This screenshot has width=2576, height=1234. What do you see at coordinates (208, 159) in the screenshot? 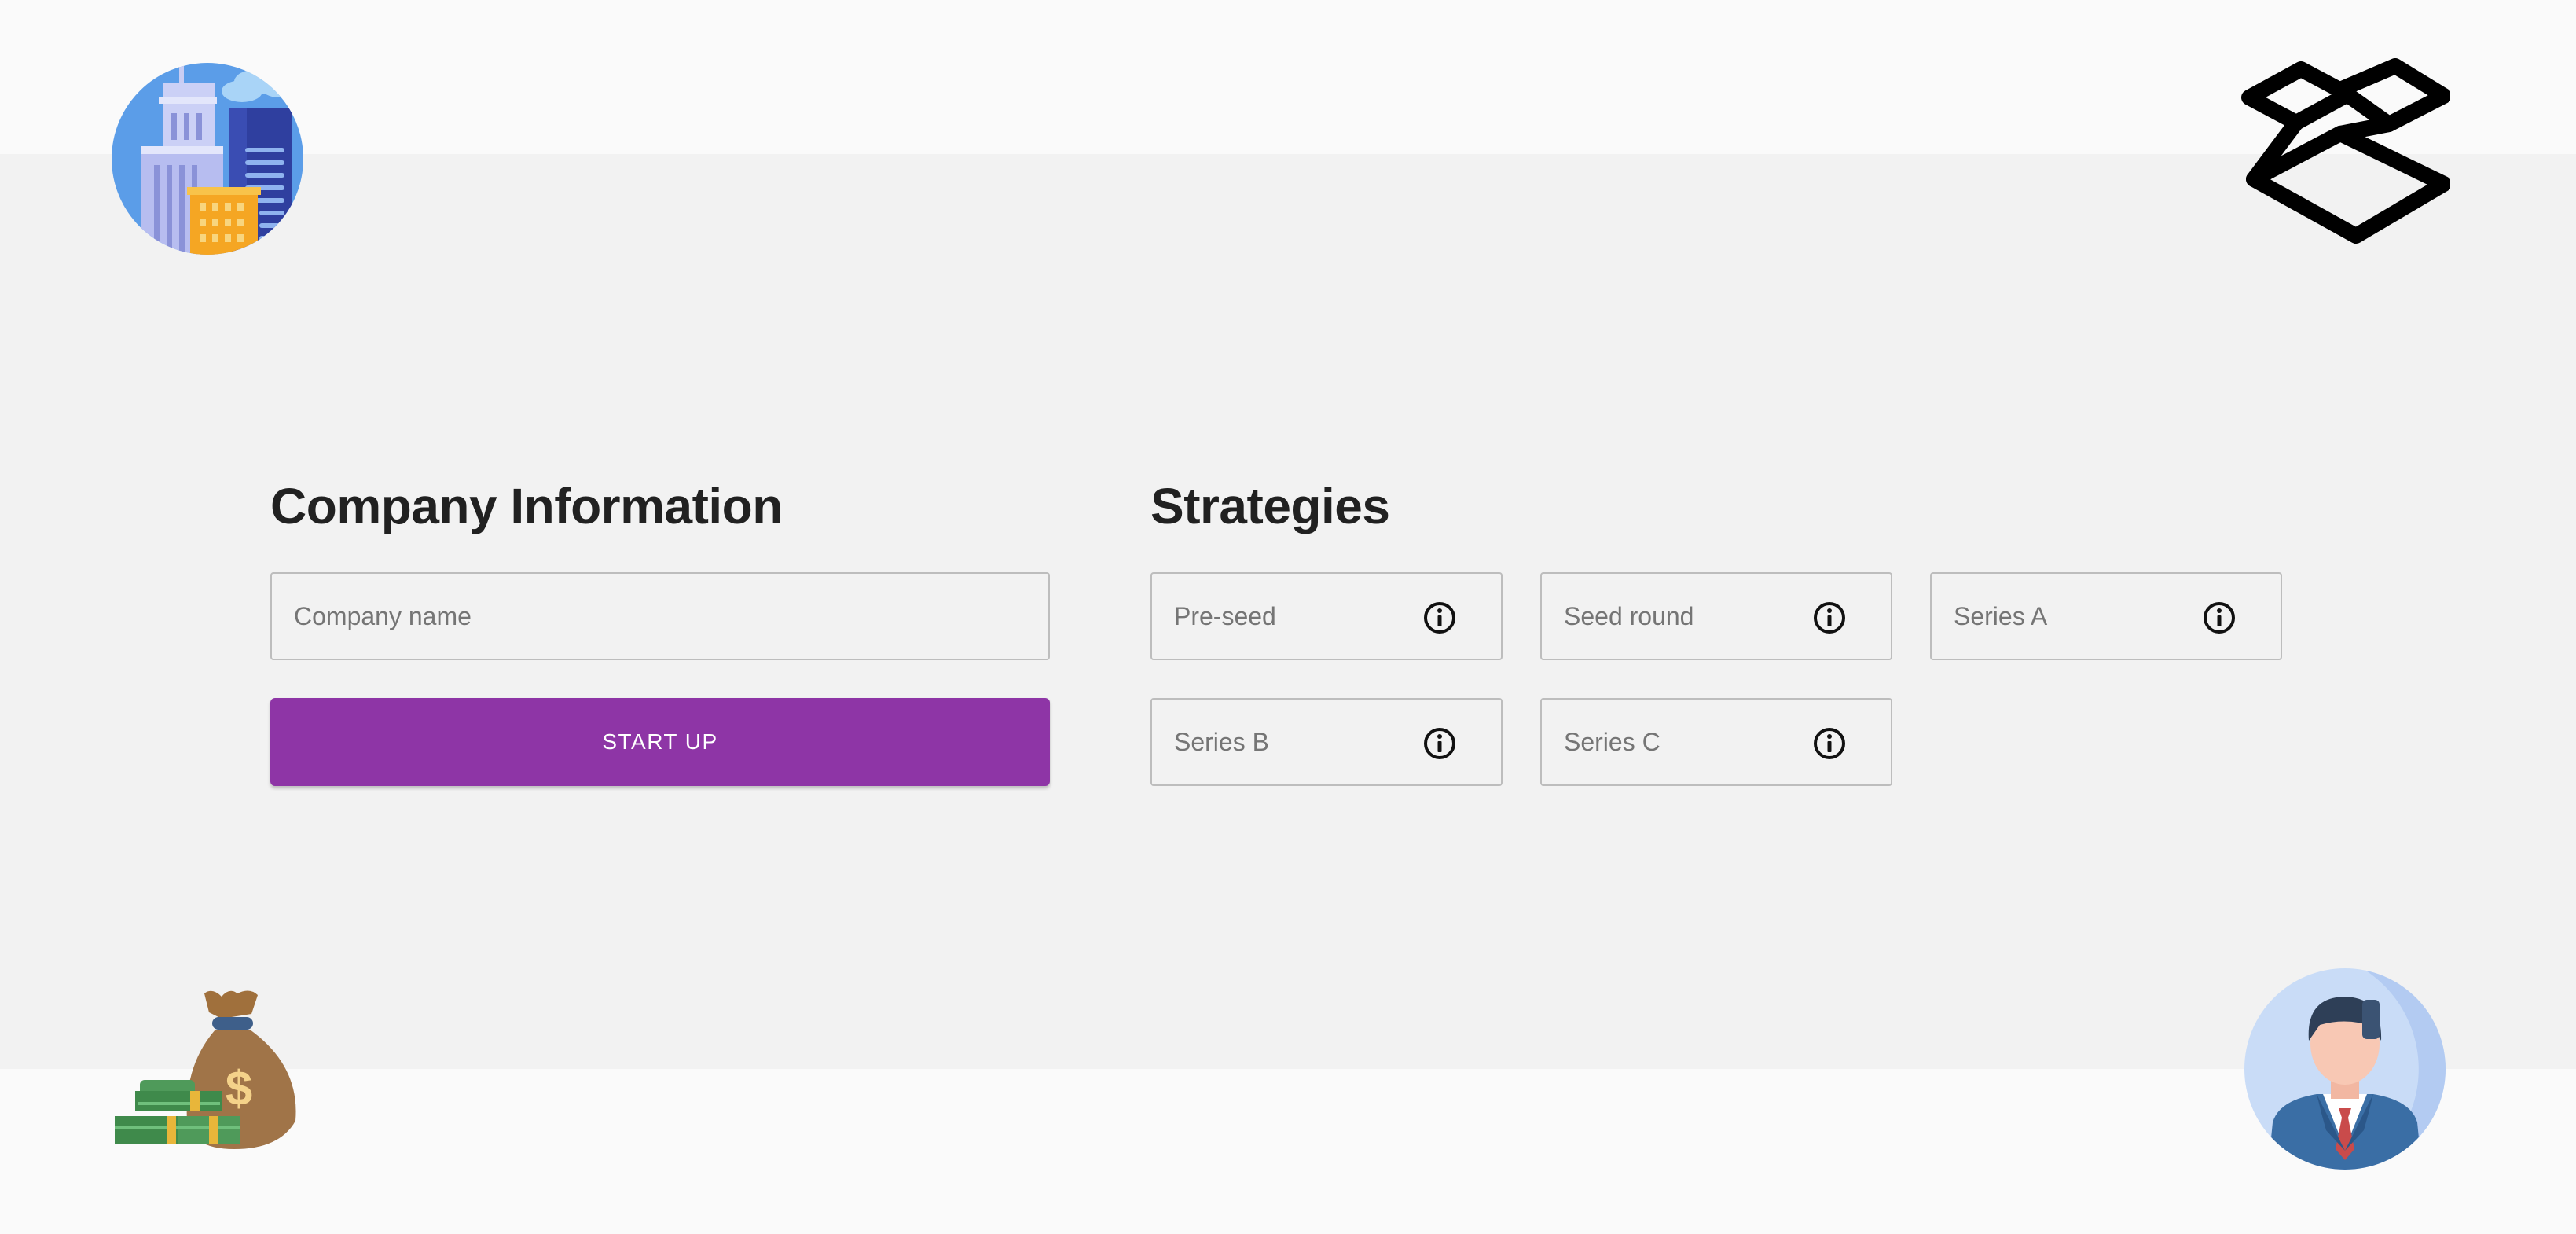
I see `city-buildings-icon` at bounding box center [208, 159].